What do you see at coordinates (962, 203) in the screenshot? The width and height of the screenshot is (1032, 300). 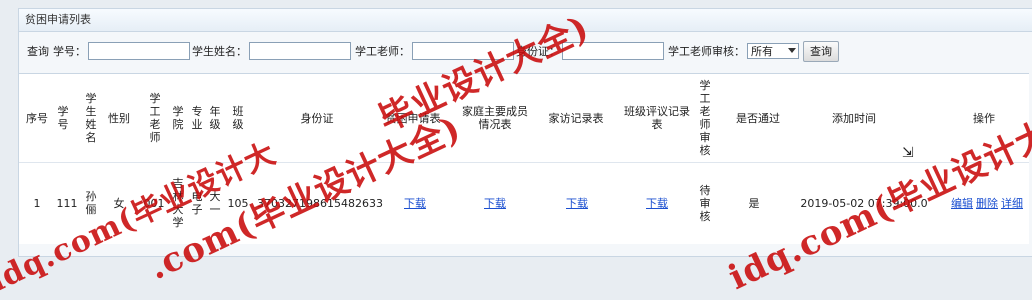 I see `edit-link: 编辑` at bounding box center [962, 203].